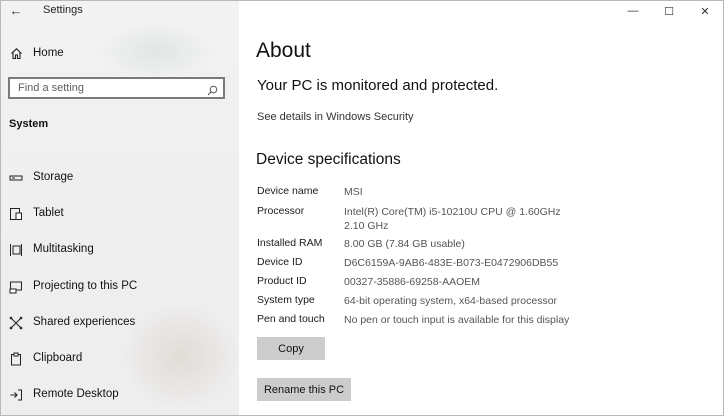 The height and width of the screenshot is (416, 724). I want to click on page-title: About, so click(283, 50).